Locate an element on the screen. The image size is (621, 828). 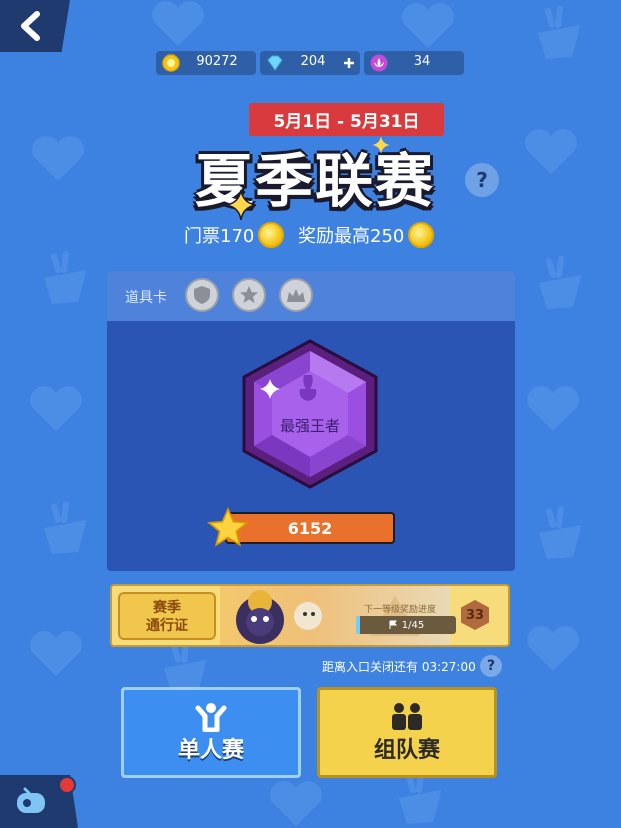
date-range-banner: 5月1日 - 5月31日 is located at coordinates (346, 119).